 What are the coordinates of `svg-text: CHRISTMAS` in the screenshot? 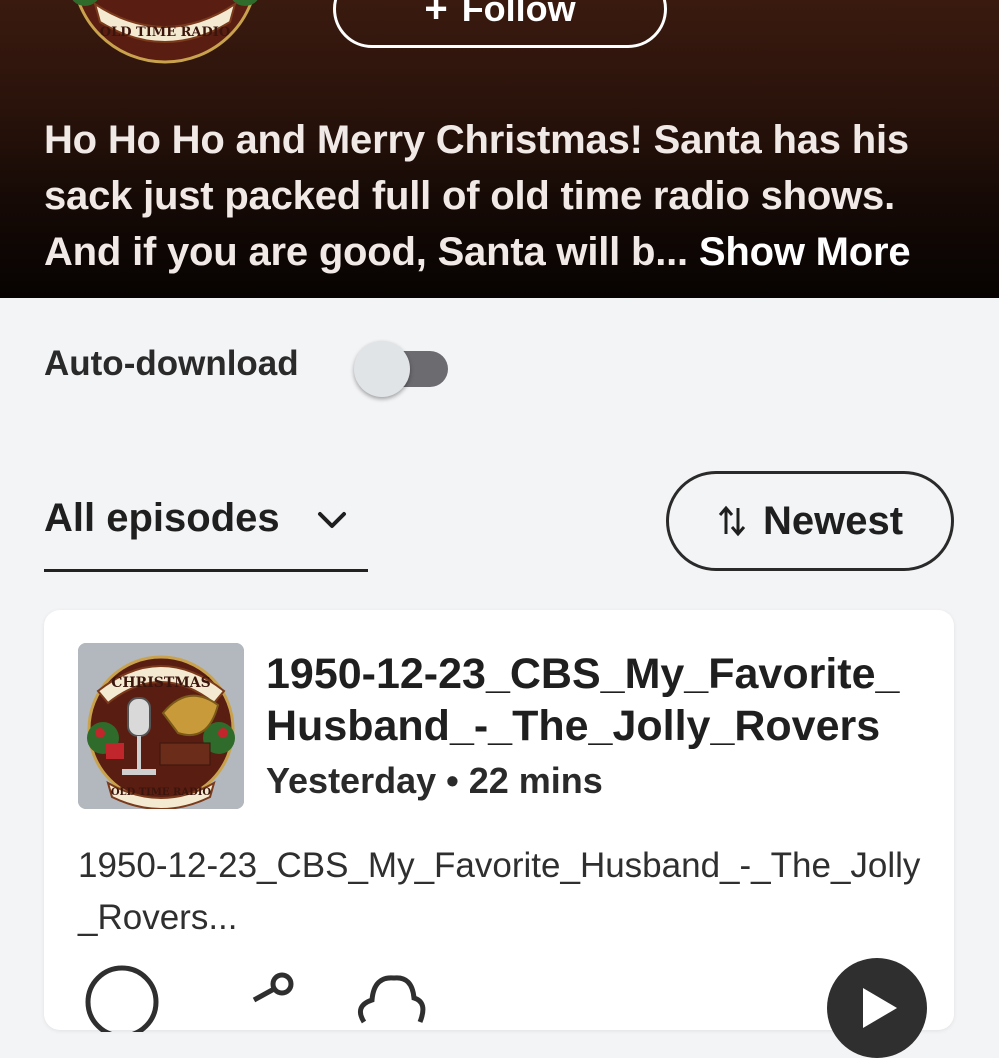 It's located at (161, 683).